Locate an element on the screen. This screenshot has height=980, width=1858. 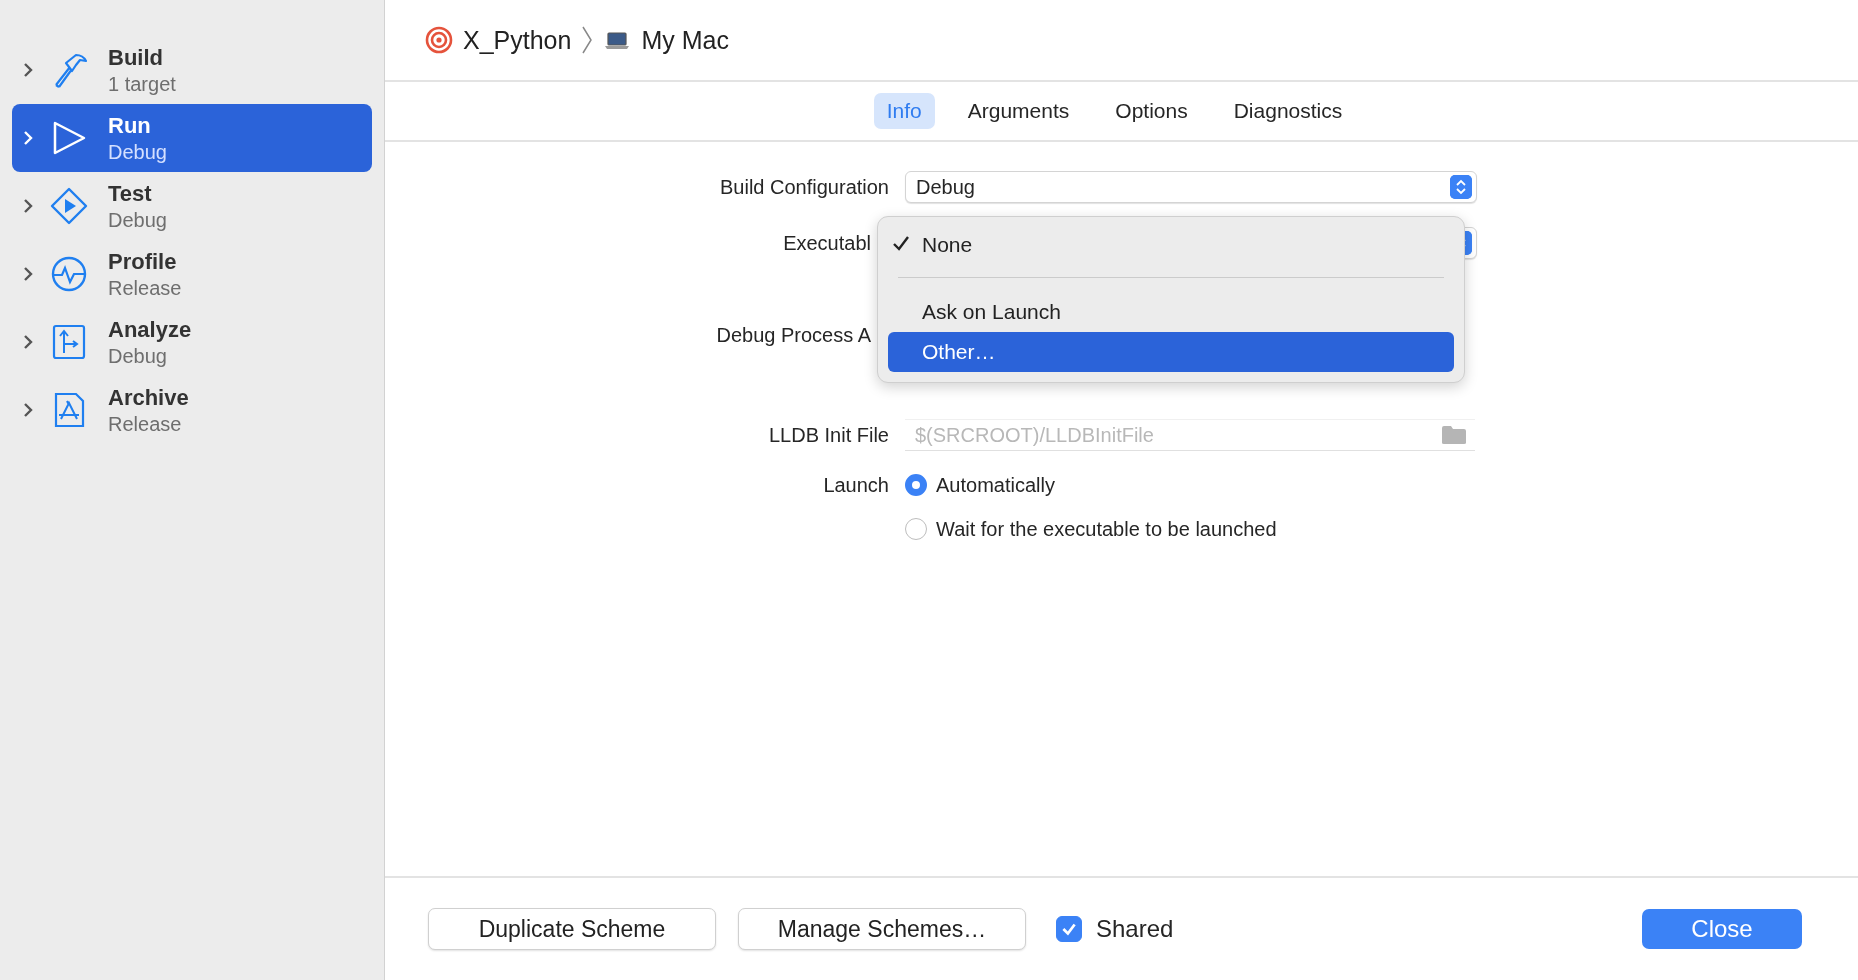
field-label: Executabl is located at coordinates (827, 243).